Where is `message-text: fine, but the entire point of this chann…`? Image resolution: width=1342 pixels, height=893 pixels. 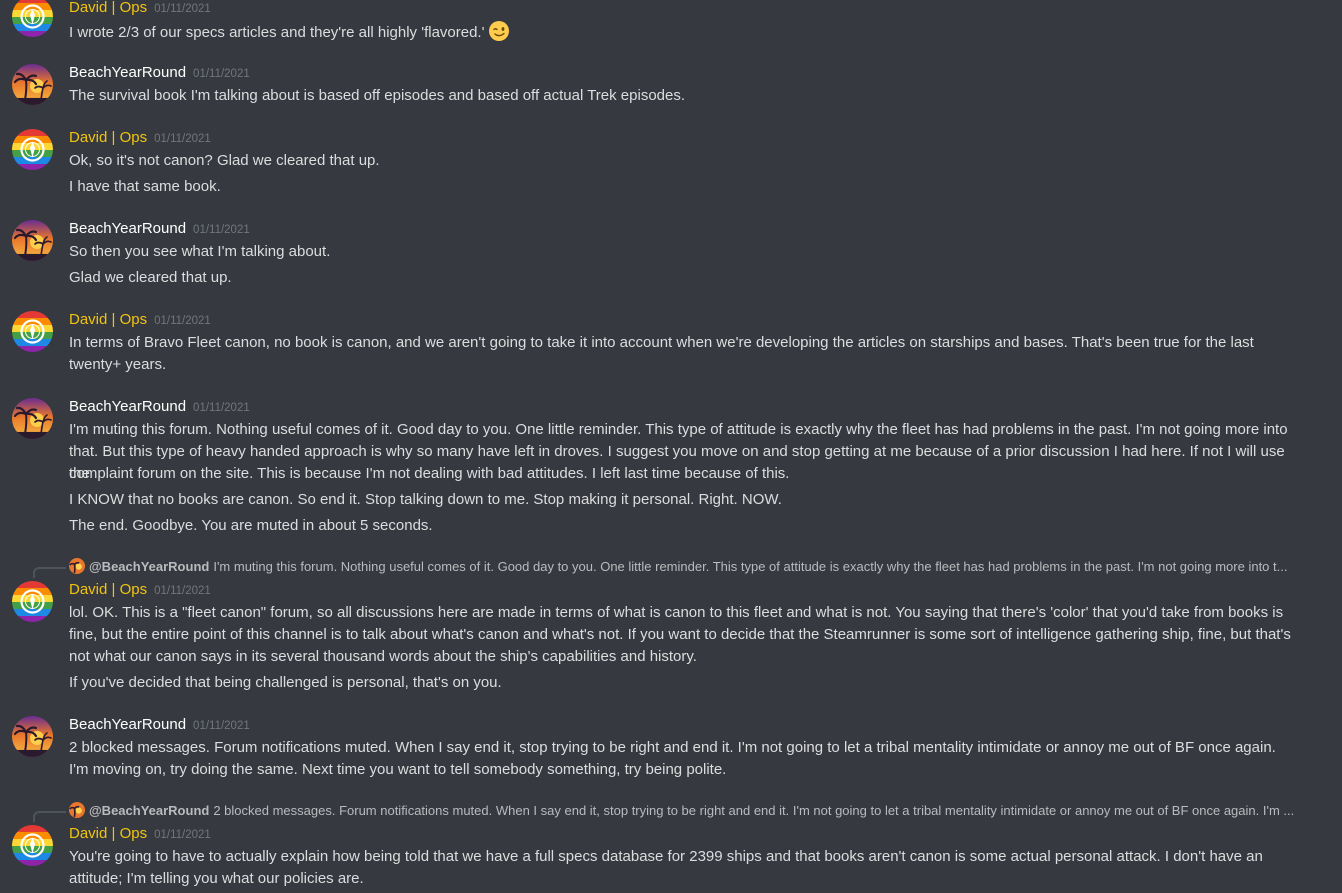
message-text: fine, but the entire point of this chann… is located at coordinates (680, 634).